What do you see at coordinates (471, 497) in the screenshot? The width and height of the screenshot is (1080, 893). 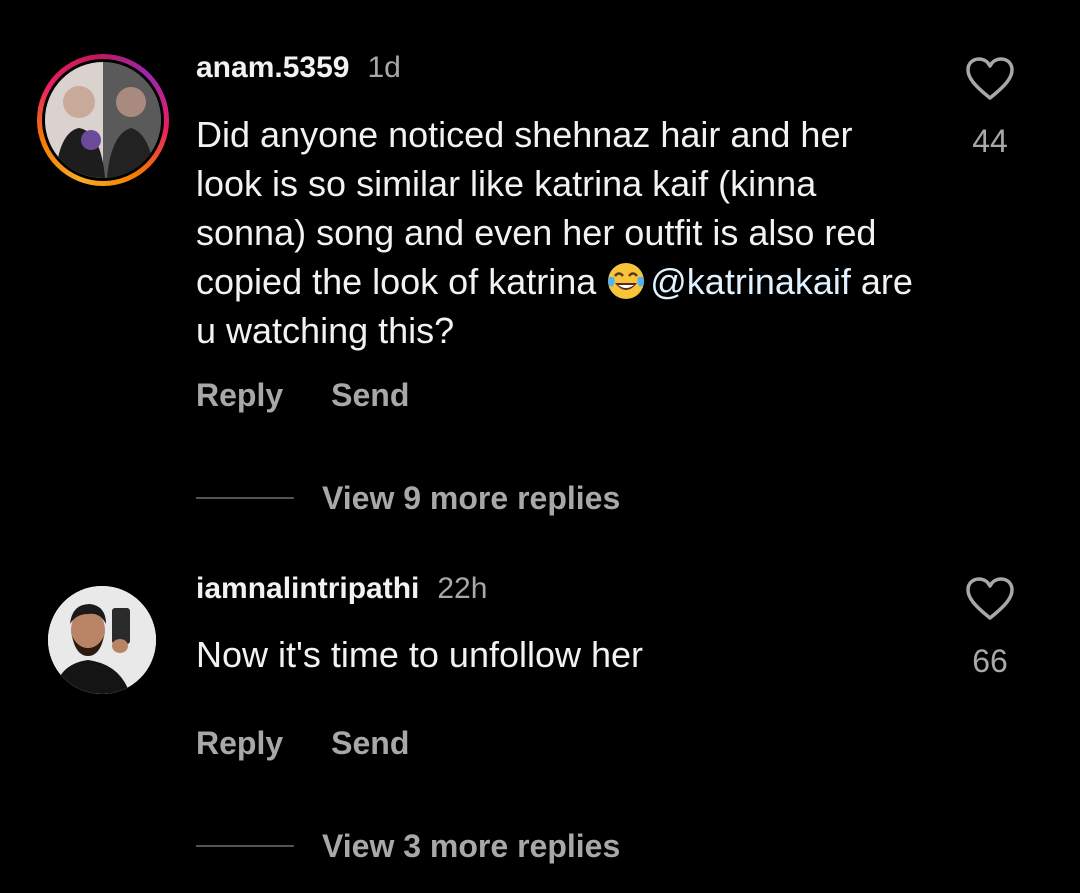 I see `view-replies-label: View 9 more replies` at bounding box center [471, 497].